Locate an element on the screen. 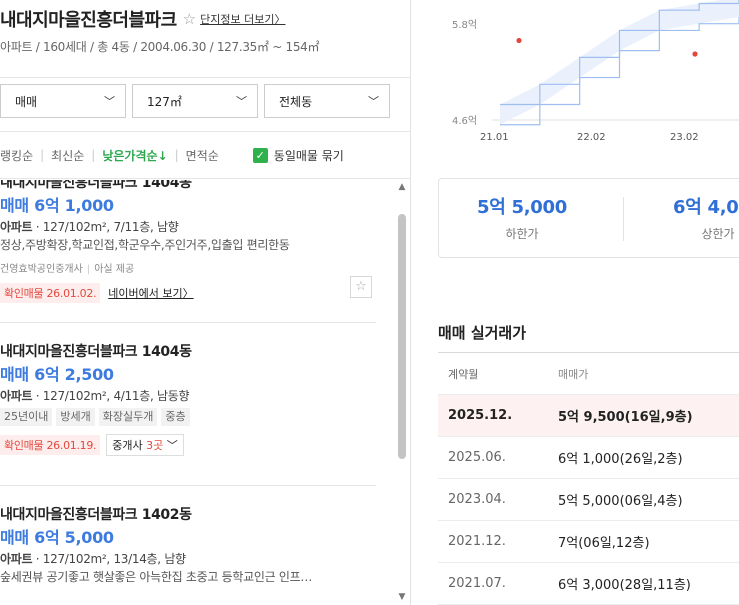  col-date-header: 계약월 is located at coordinates (463, 374).